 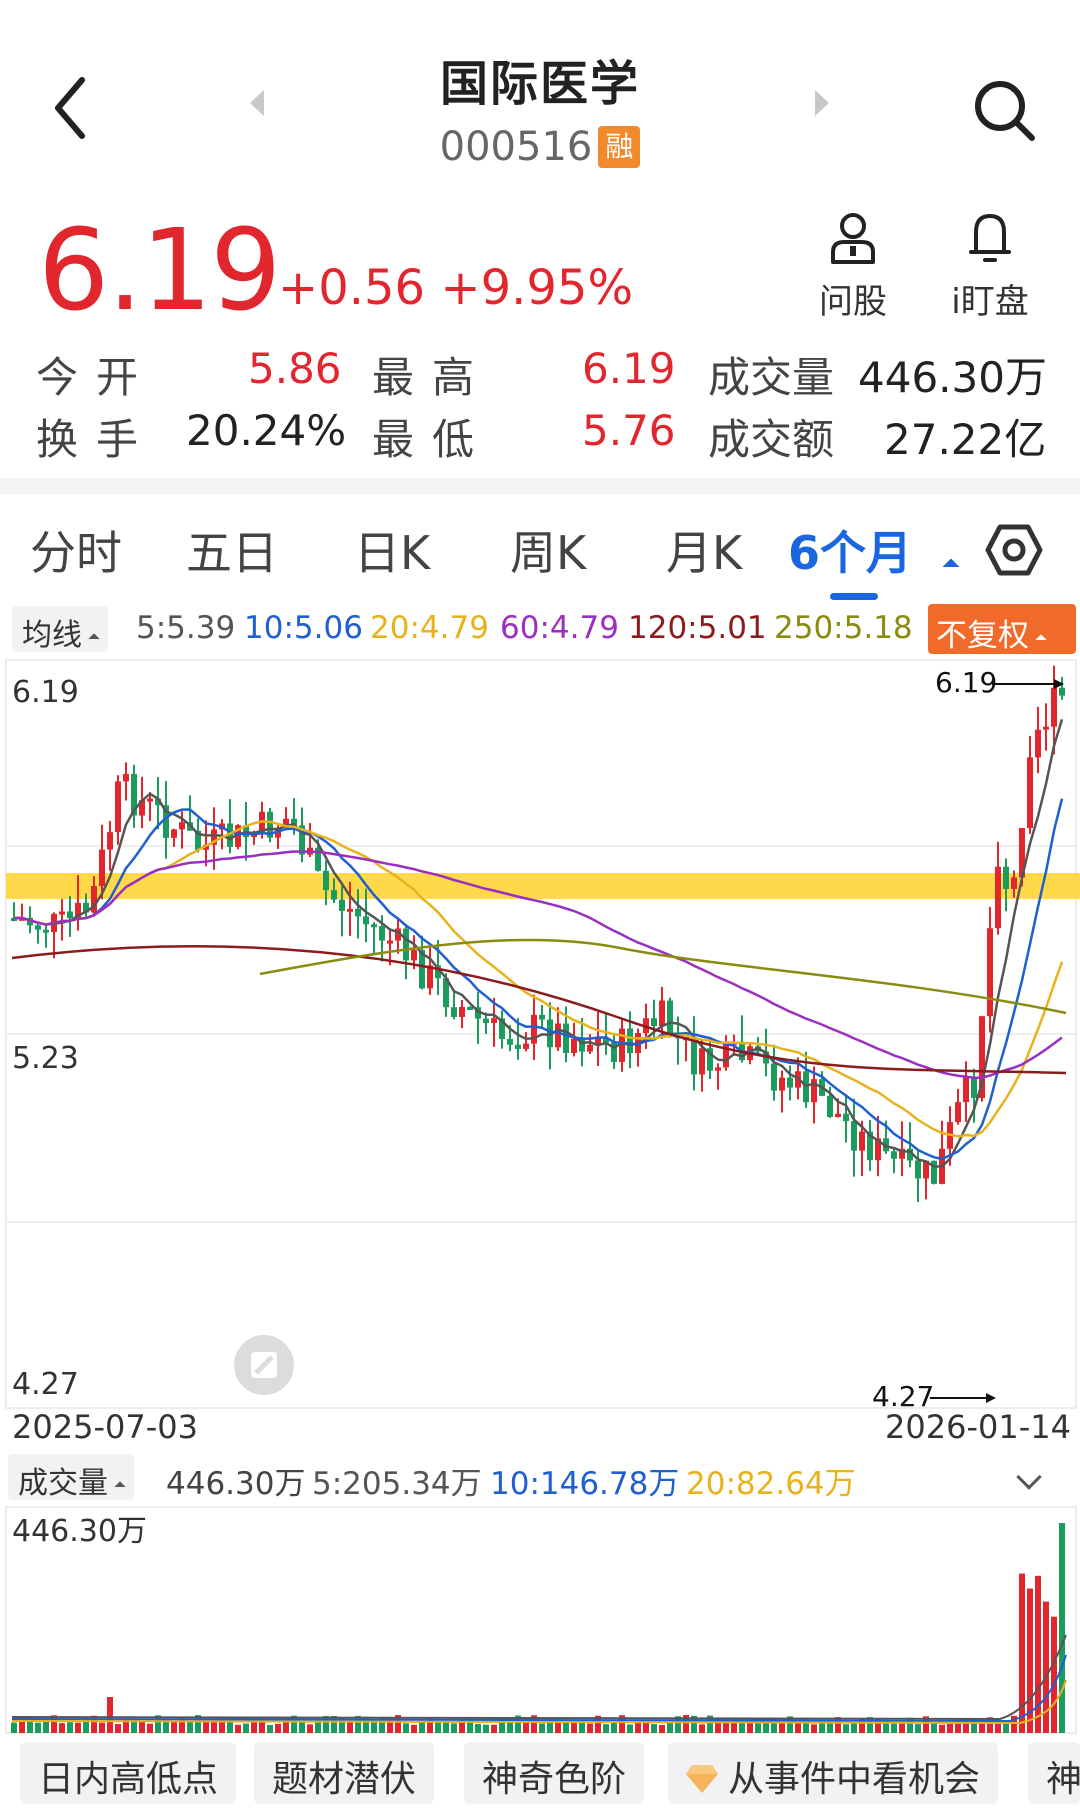 I want to click on adjust-mode-button: 不复权, so click(x=1002, y=629).